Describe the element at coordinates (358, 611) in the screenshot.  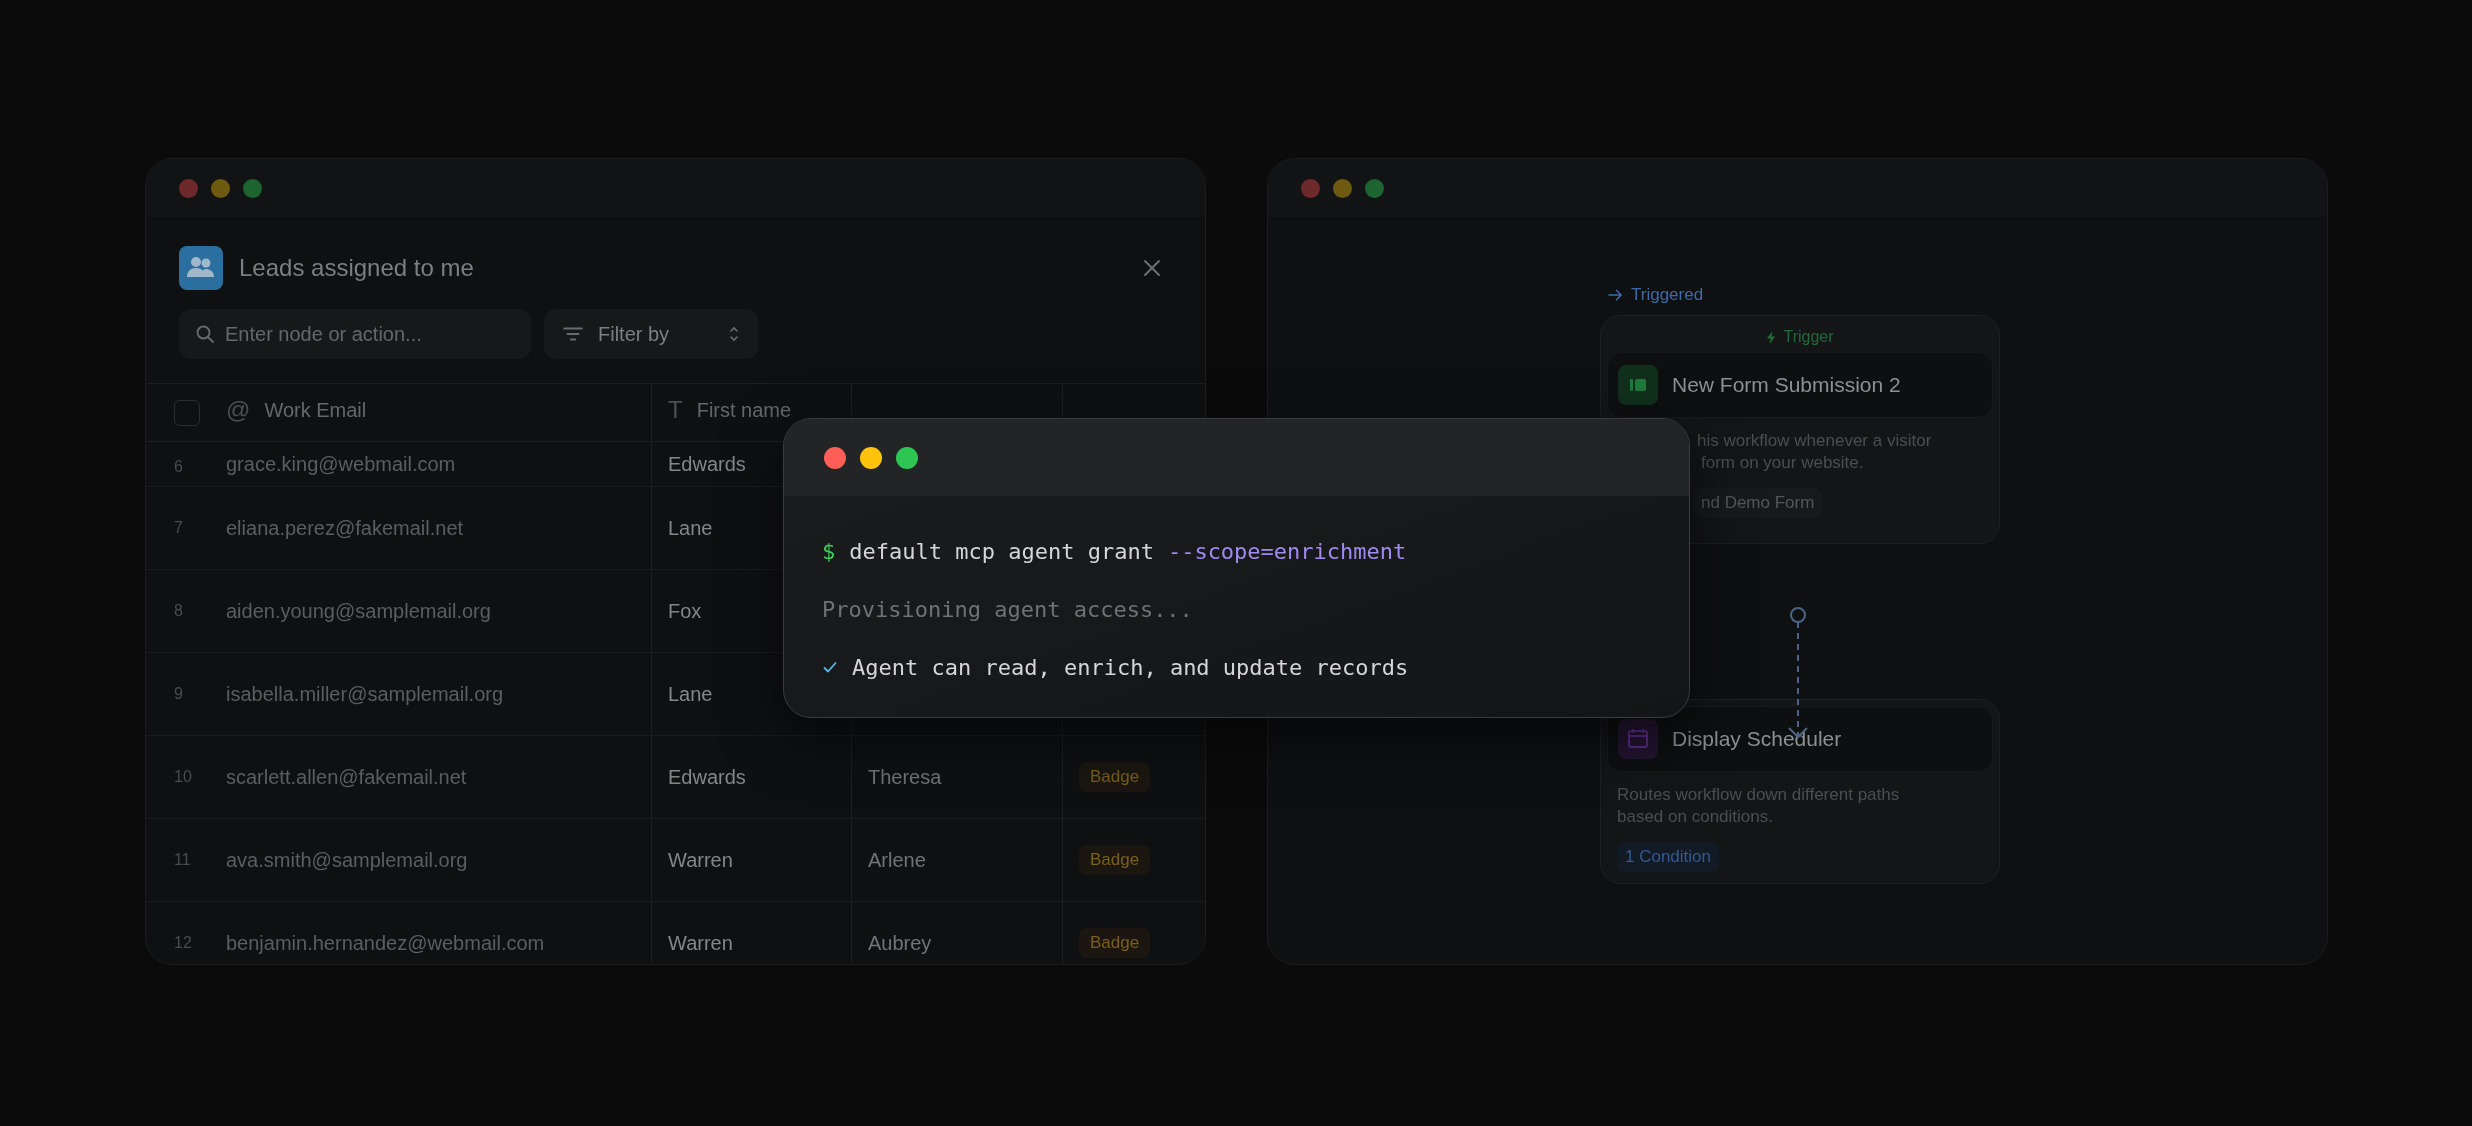
I see `table-cell: aiden.young@samplemail.org` at that location.